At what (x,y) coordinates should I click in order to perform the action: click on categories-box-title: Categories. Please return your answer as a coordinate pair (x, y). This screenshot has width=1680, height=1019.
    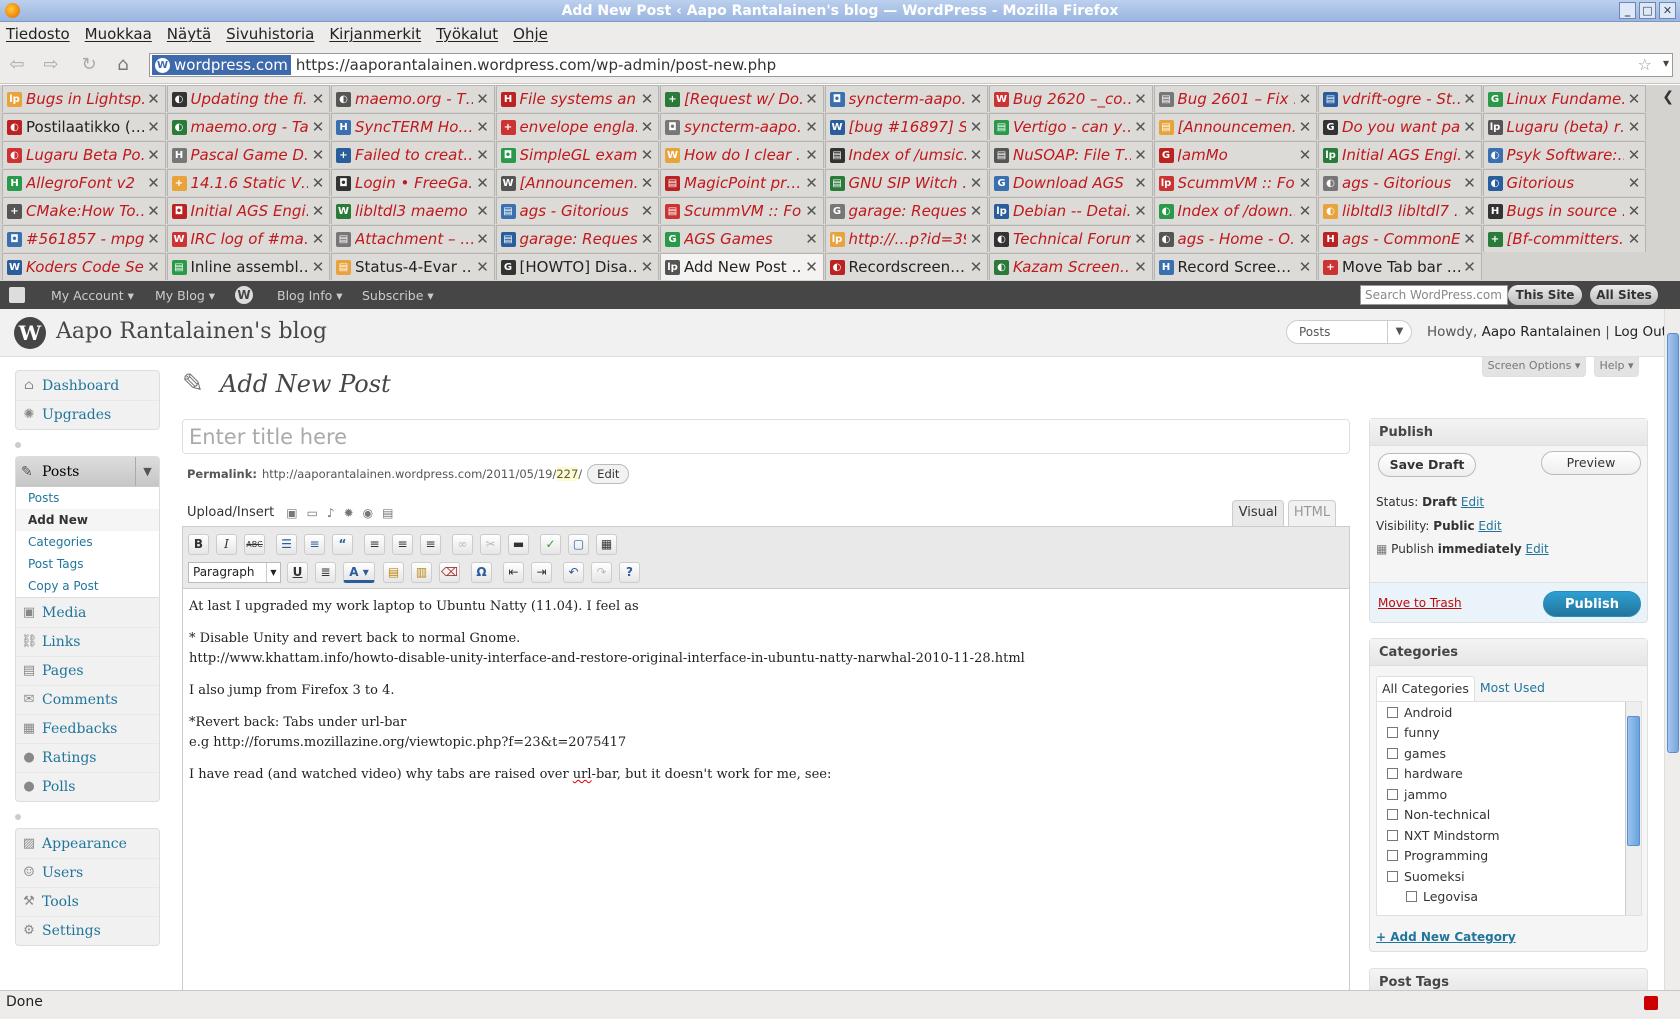
    Looking at the image, I should click on (1508, 652).